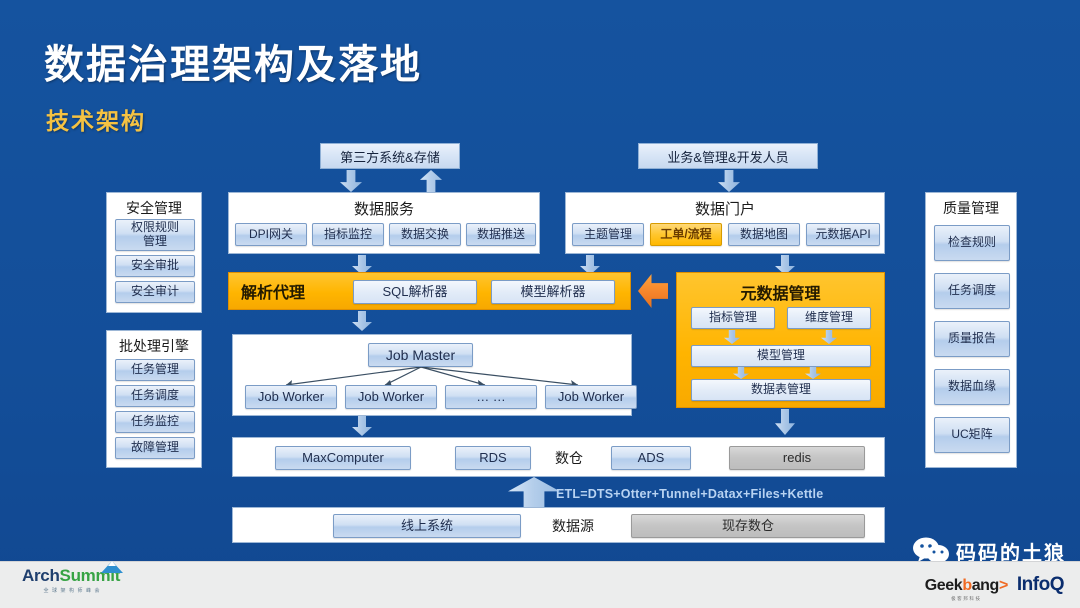  Describe the element at coordinates (780, 340) in the screenshot. I see `panel-metadata-management: 元数据管理 指标管理 维度管理 模型管理 数据表管理` at that location.